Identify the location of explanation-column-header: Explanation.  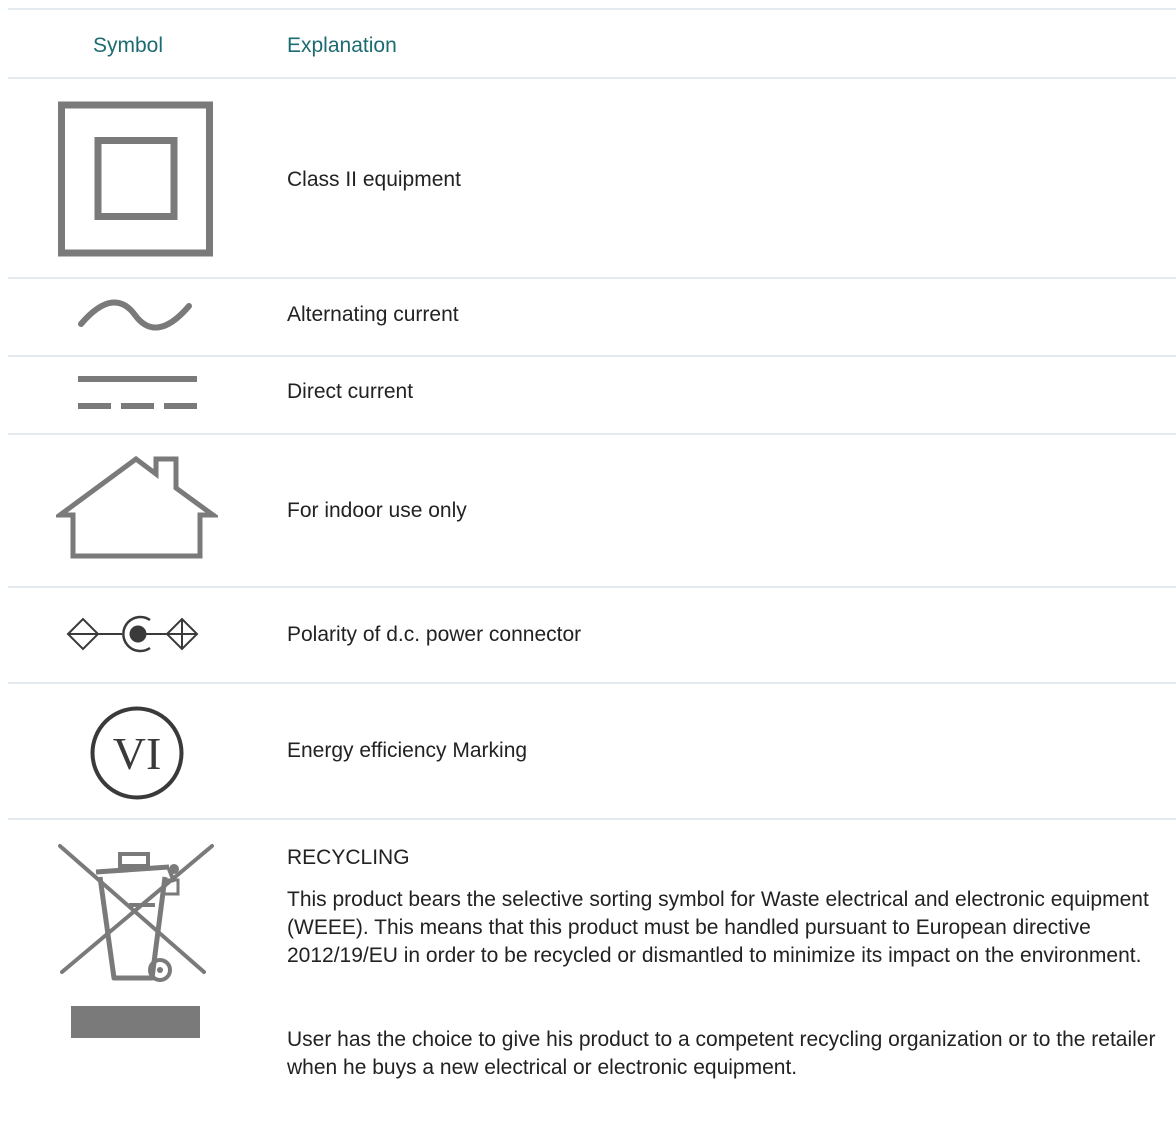
(342, 45).